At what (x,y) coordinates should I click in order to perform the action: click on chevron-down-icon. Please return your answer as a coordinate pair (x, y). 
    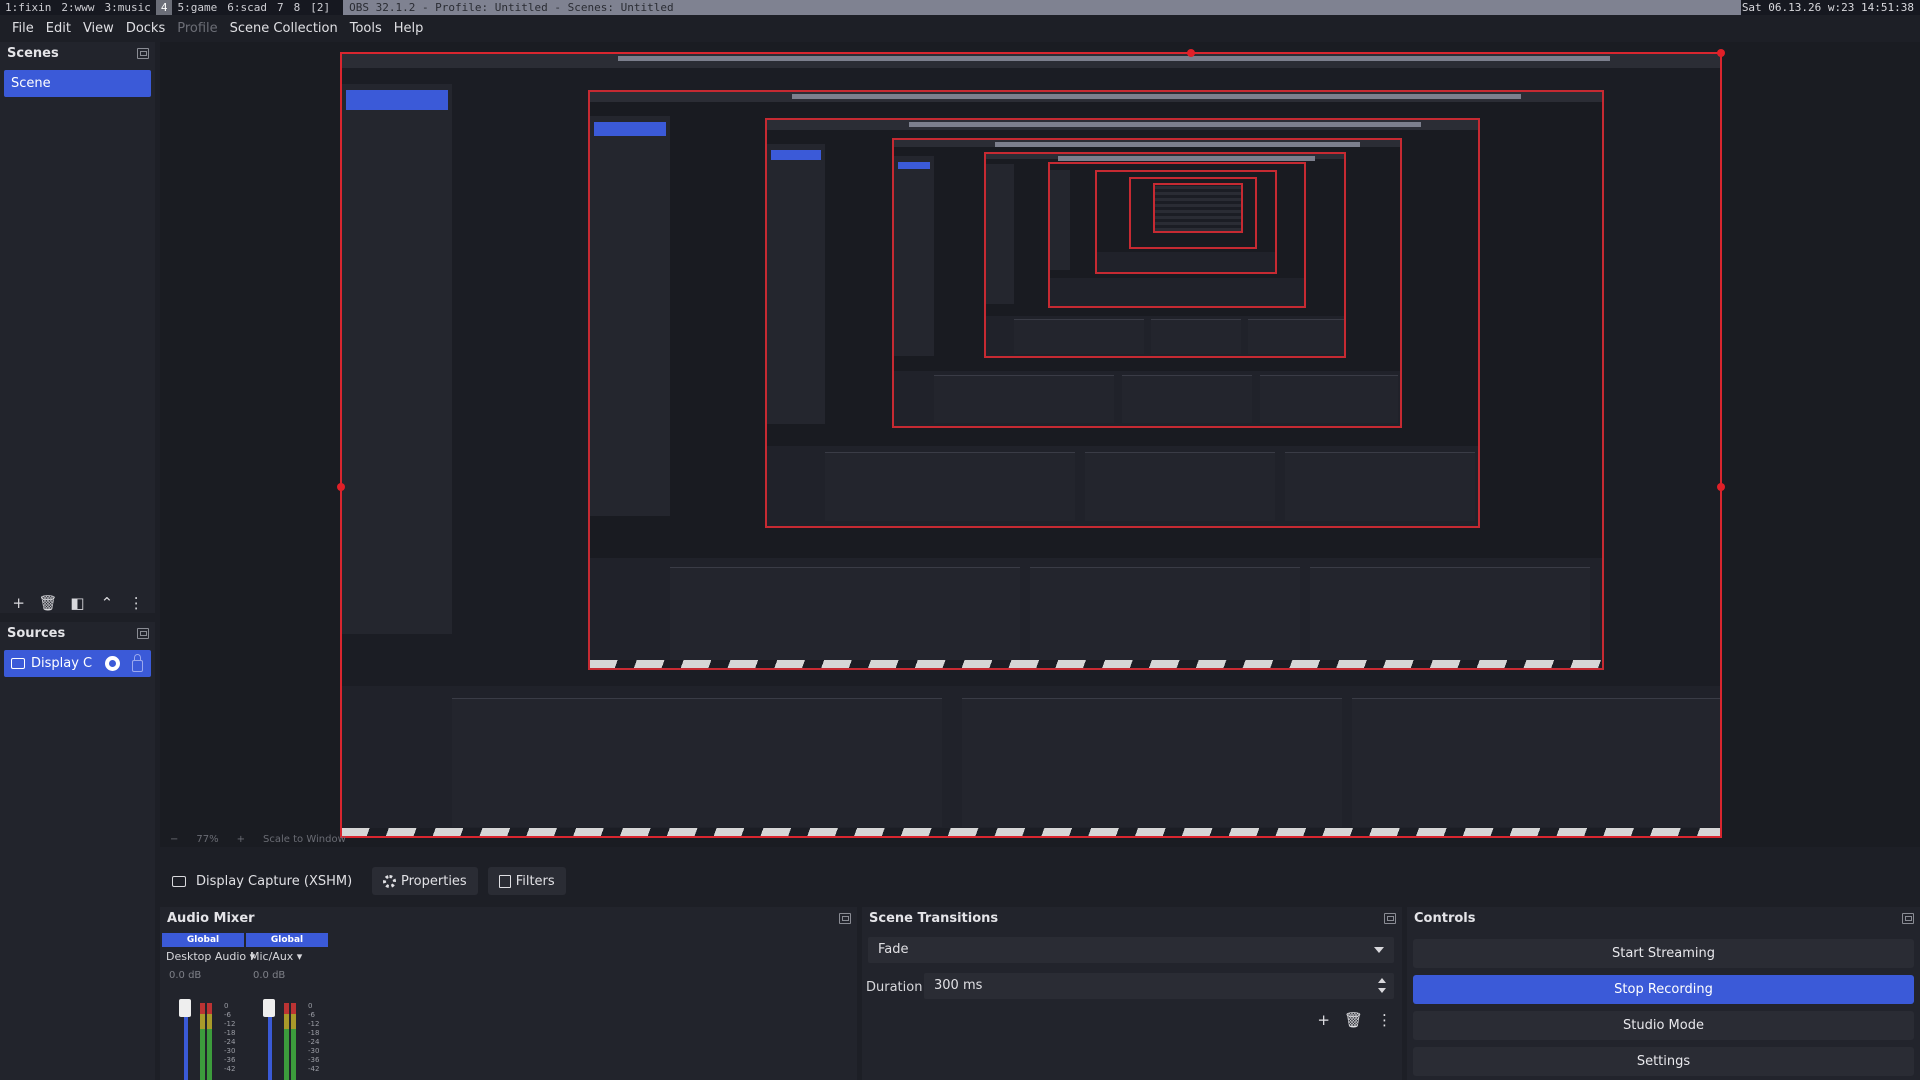
    Looking at the image, I should click on (1379, 950).